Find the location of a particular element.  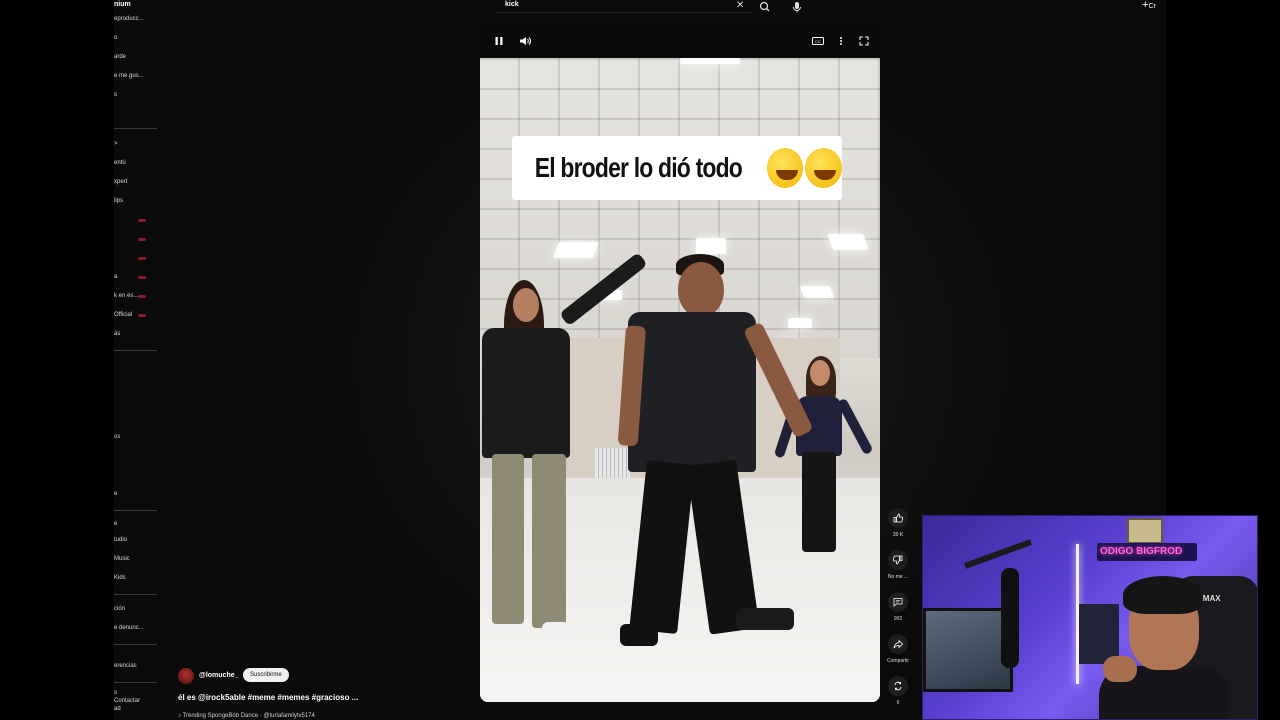

sidebar-item-premium: nium is located at coordinates (122, 4).